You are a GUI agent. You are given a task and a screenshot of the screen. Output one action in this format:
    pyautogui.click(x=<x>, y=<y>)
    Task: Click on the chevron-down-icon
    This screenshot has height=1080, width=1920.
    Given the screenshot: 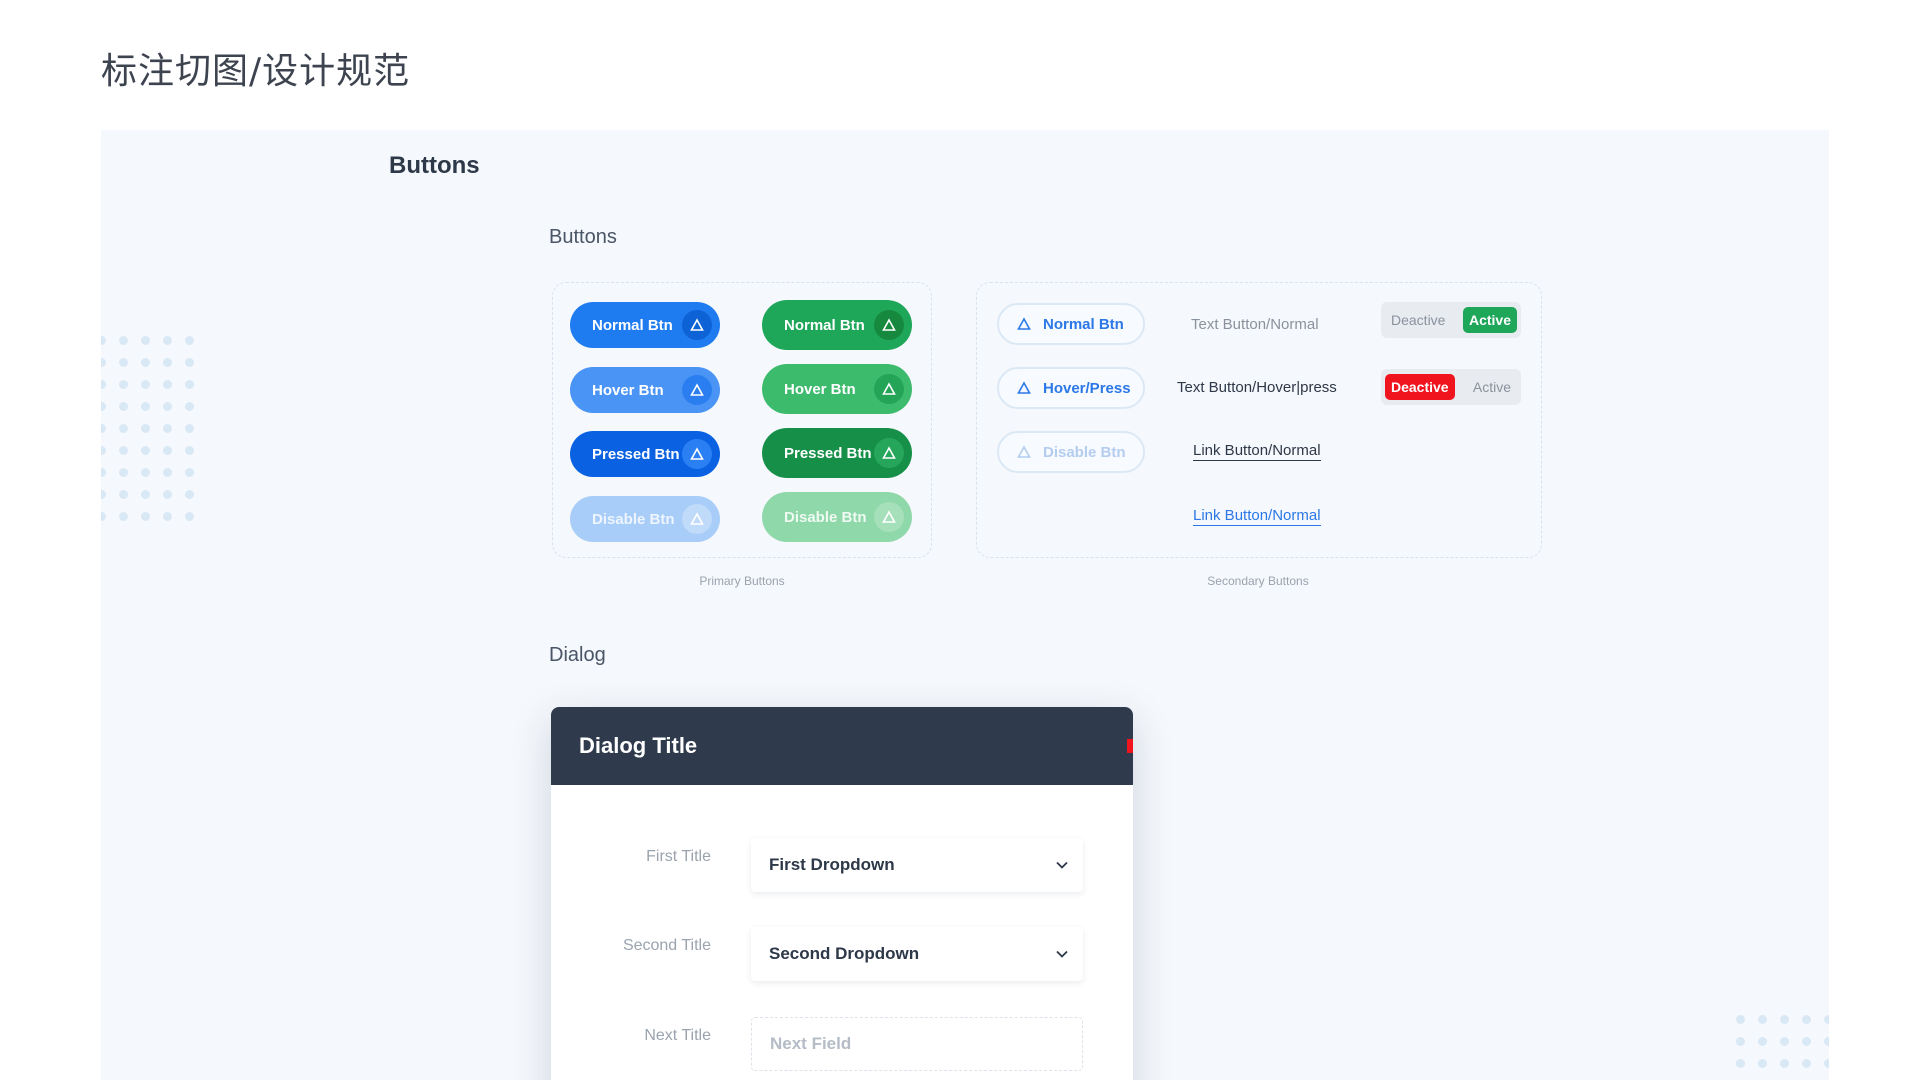 What is the action you would take?
    pyautogui.click(x=1062, y=865)
    